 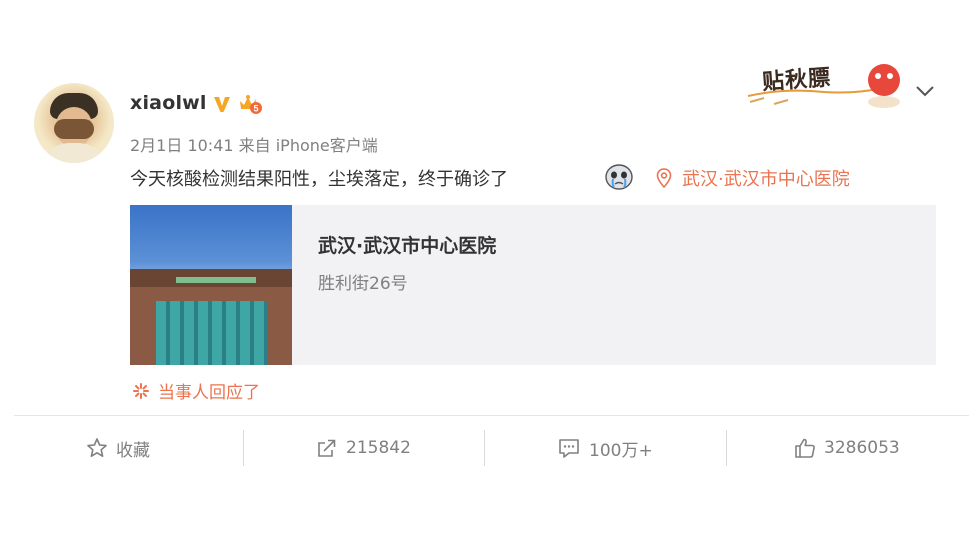 I want to click on location-tag-link: 武汉·武汉市中心医院, so click(x=753, y=178).